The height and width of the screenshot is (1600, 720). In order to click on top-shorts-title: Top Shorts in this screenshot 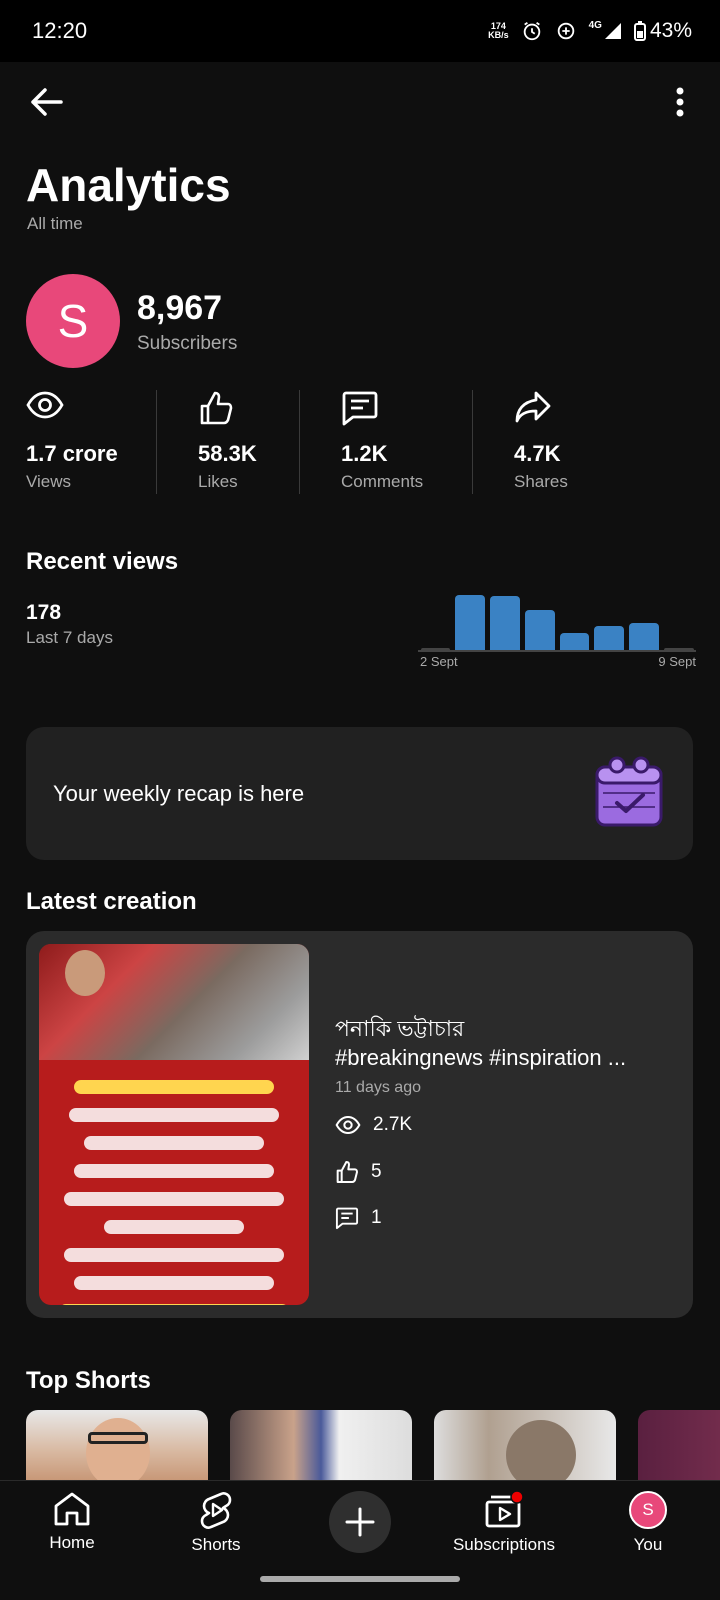, I will do `click(88, 1380)`.